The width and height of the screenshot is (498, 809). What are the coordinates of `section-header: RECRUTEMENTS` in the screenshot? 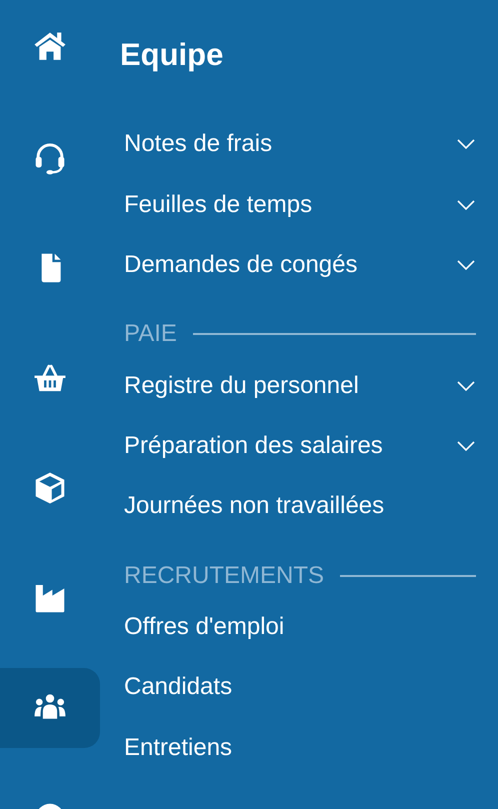 It's located at (224, 576).